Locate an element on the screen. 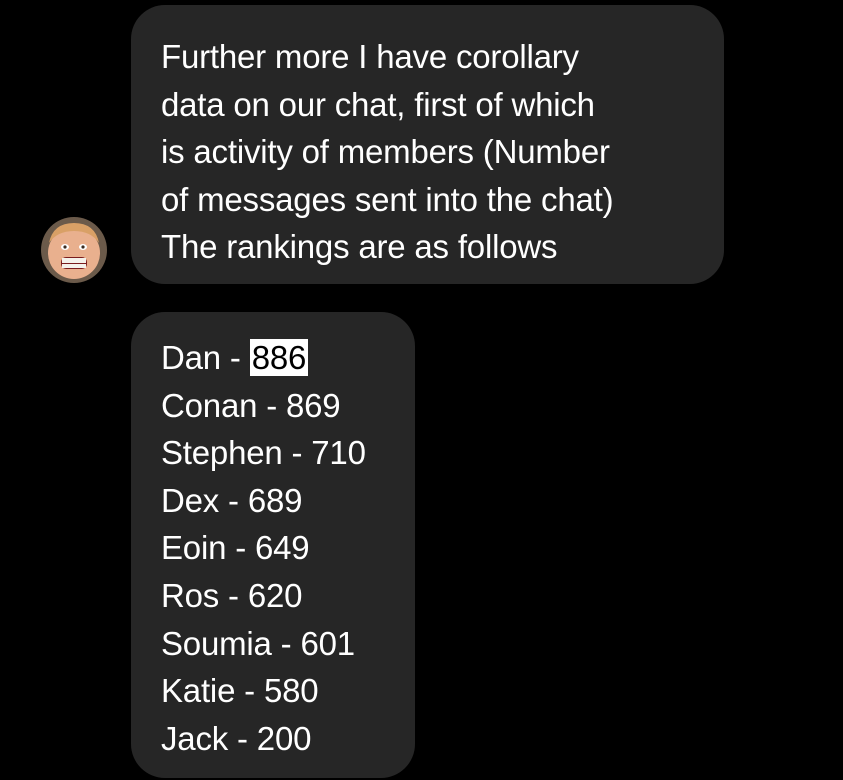  ranking-name: Dex is located at coordinates (190, 500).